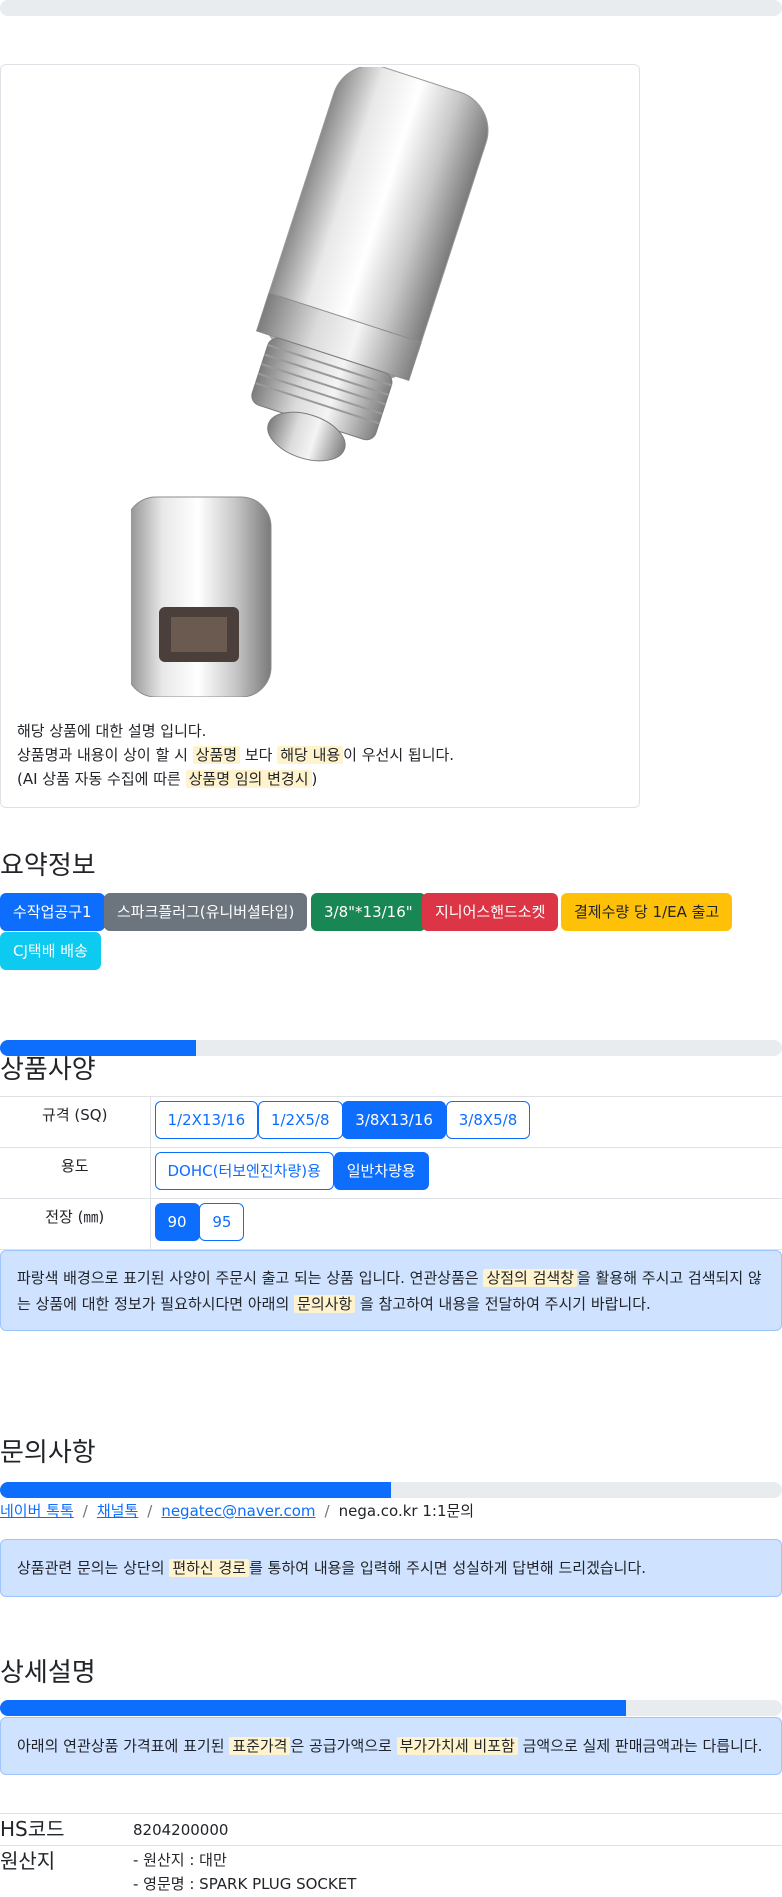 This screenshot has width=782, height=1897. What do you see at coordinates (313, 1708) in the screenshot?
I see `detail-progress-fill` at bounding box center [313, 1708].